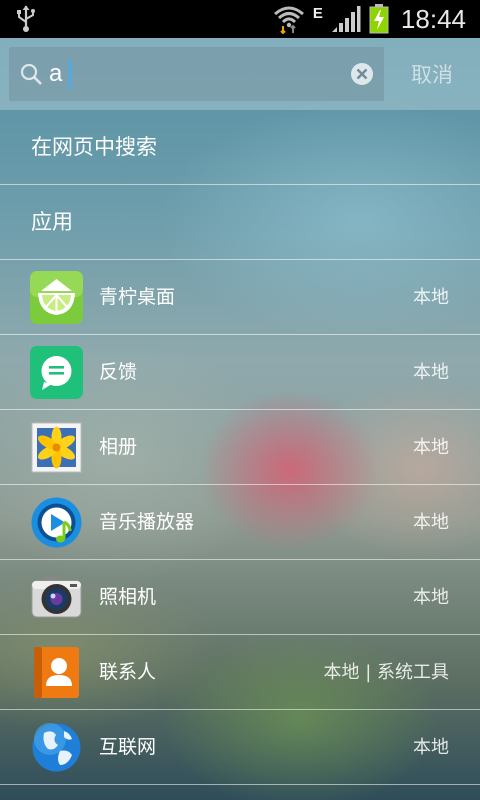 This screenshot has height=800, width=480. Describe the element at coordinates (52, 222) in the screenshot. I see `section-title: 应用` at that location.